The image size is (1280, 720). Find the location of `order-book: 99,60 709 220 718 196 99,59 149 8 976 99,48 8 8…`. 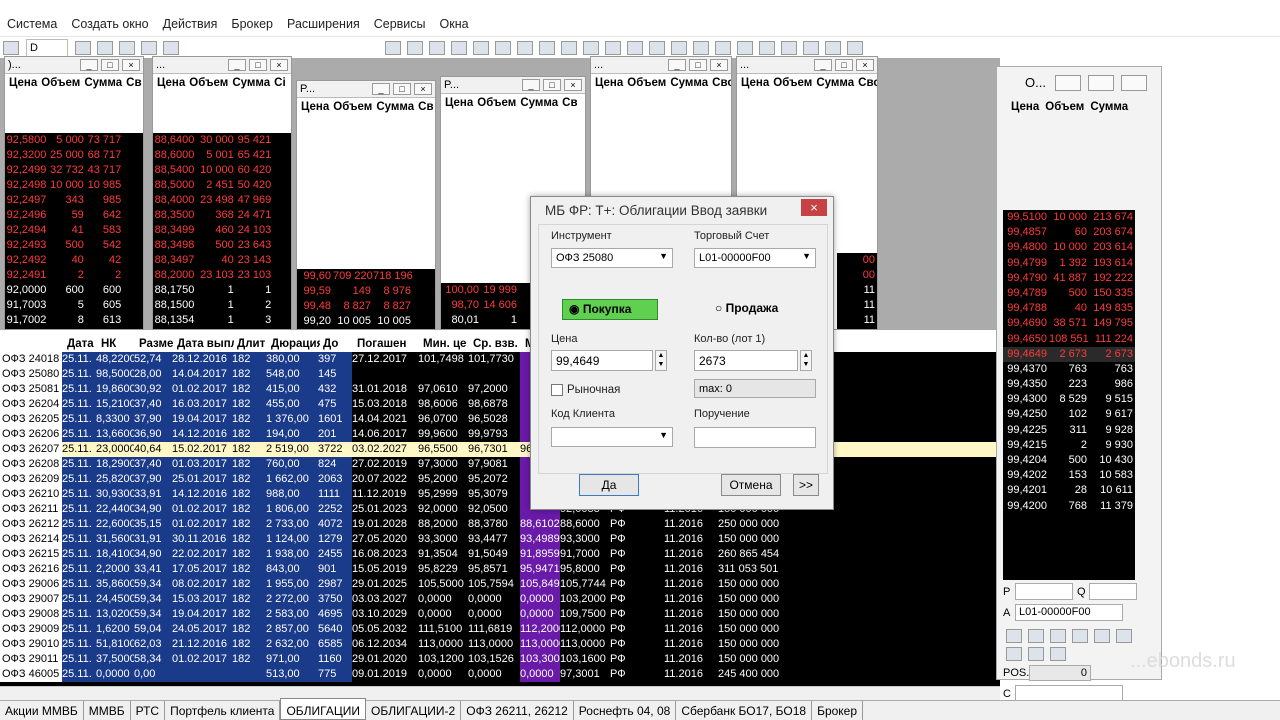

order-book: 99,60 709 220 718 196 99,59 149 8 976 99,48 8 8… is located at coordinates (366, 299).